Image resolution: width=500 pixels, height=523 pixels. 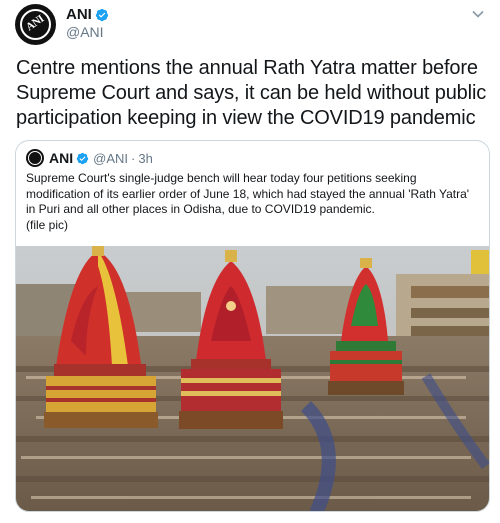 What do you see at coordinates (79, 14) in the screenshot?
I see `author-name: ANI` at bounding box center [79, 14].